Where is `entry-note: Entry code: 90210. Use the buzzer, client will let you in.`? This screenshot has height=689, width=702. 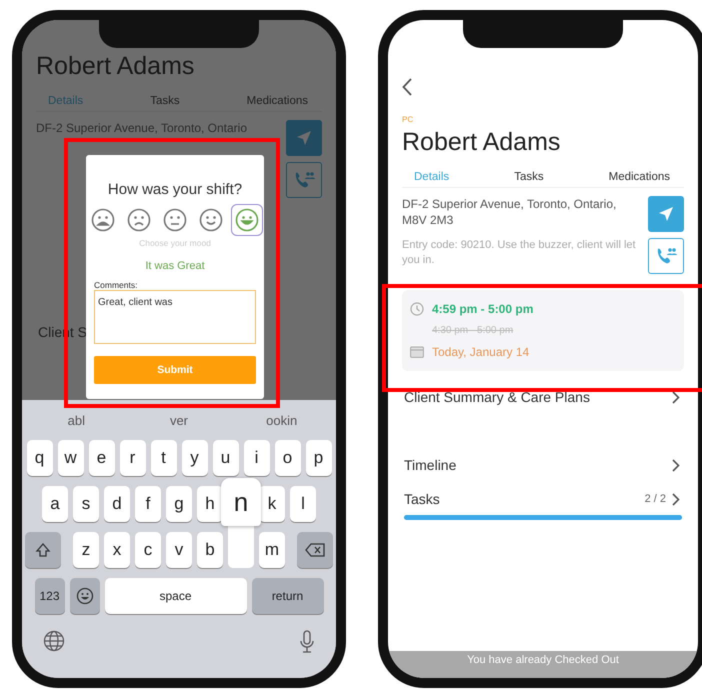
entry-note: Entry code: 90210. Use the buzzer, client will let you in. is located at coordinates (519, 253).